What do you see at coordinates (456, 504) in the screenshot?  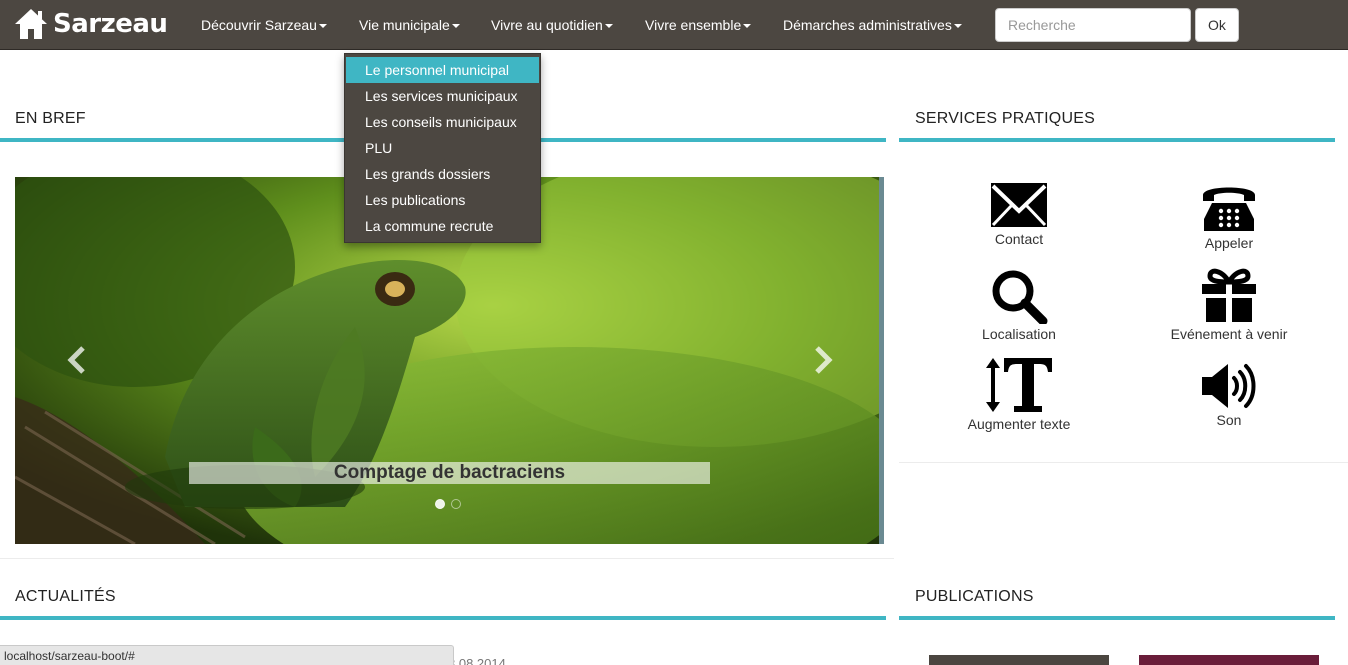 I see `carousel-dot` at bounding box center [456, 504].